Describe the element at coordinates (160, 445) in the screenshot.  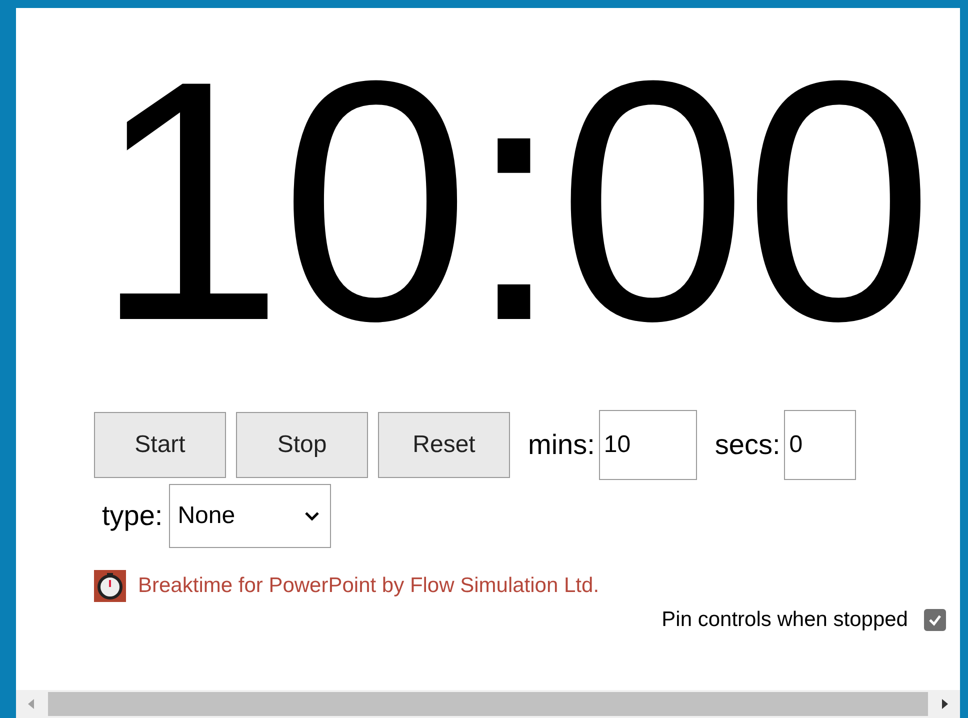
I see `timer-button: Start` at that location.